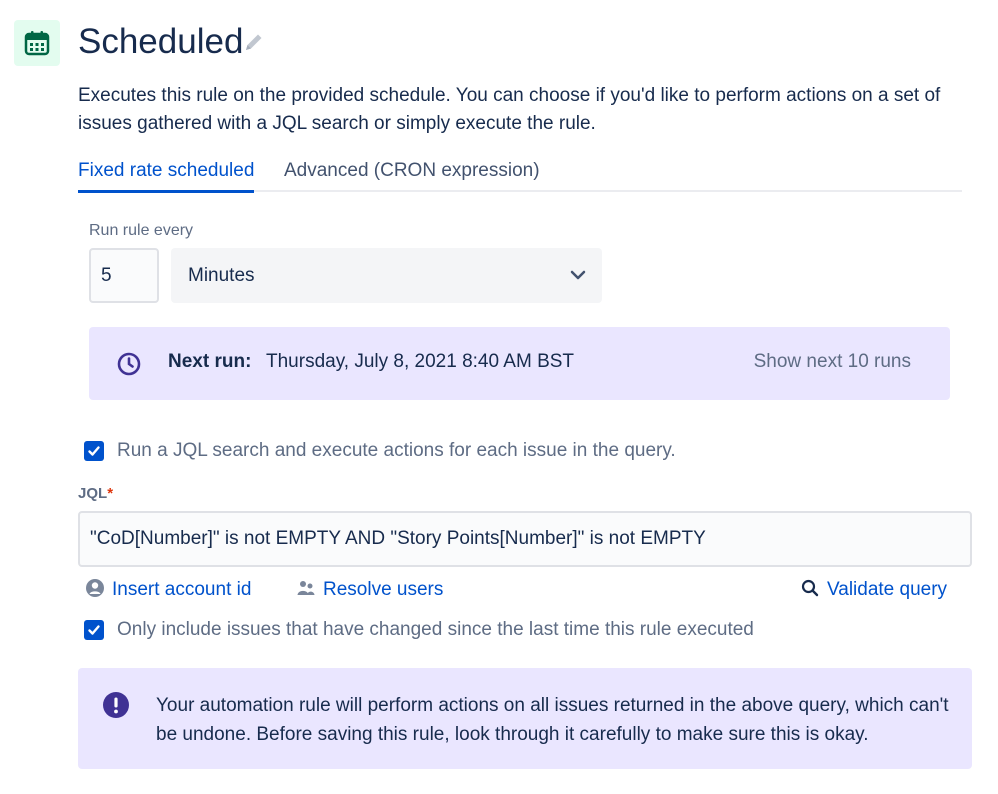 The height and width of the screenshot is (794, 998). What do you see at coordinates (129, 364) in the screenshot?
I see `clock-icon` at bounding box center [129, 364].